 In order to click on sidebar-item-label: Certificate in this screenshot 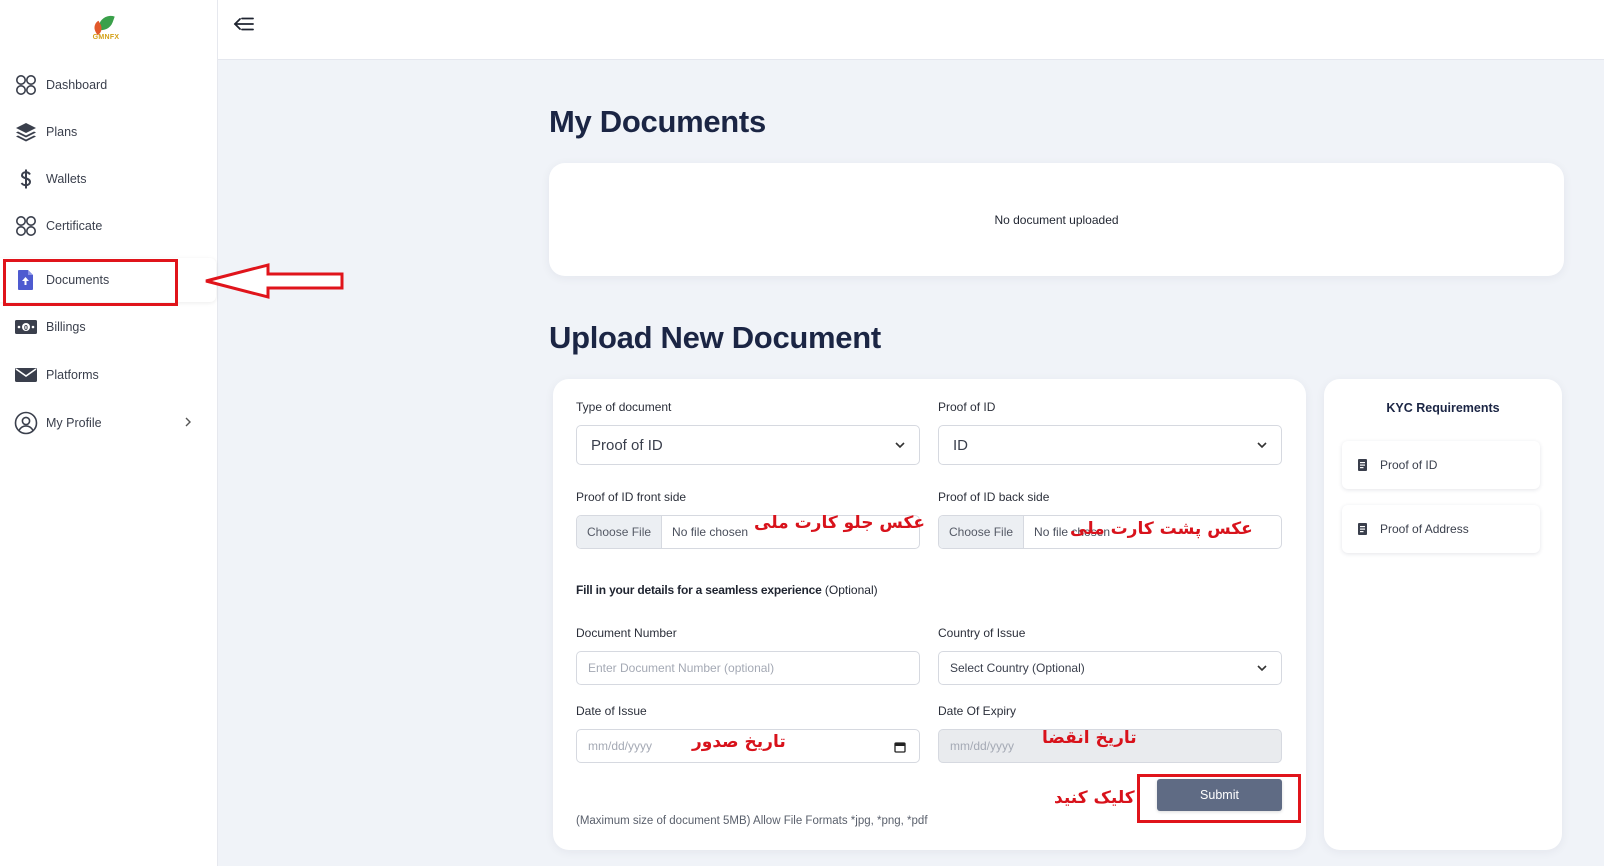, I will do `click(74, 226)`.